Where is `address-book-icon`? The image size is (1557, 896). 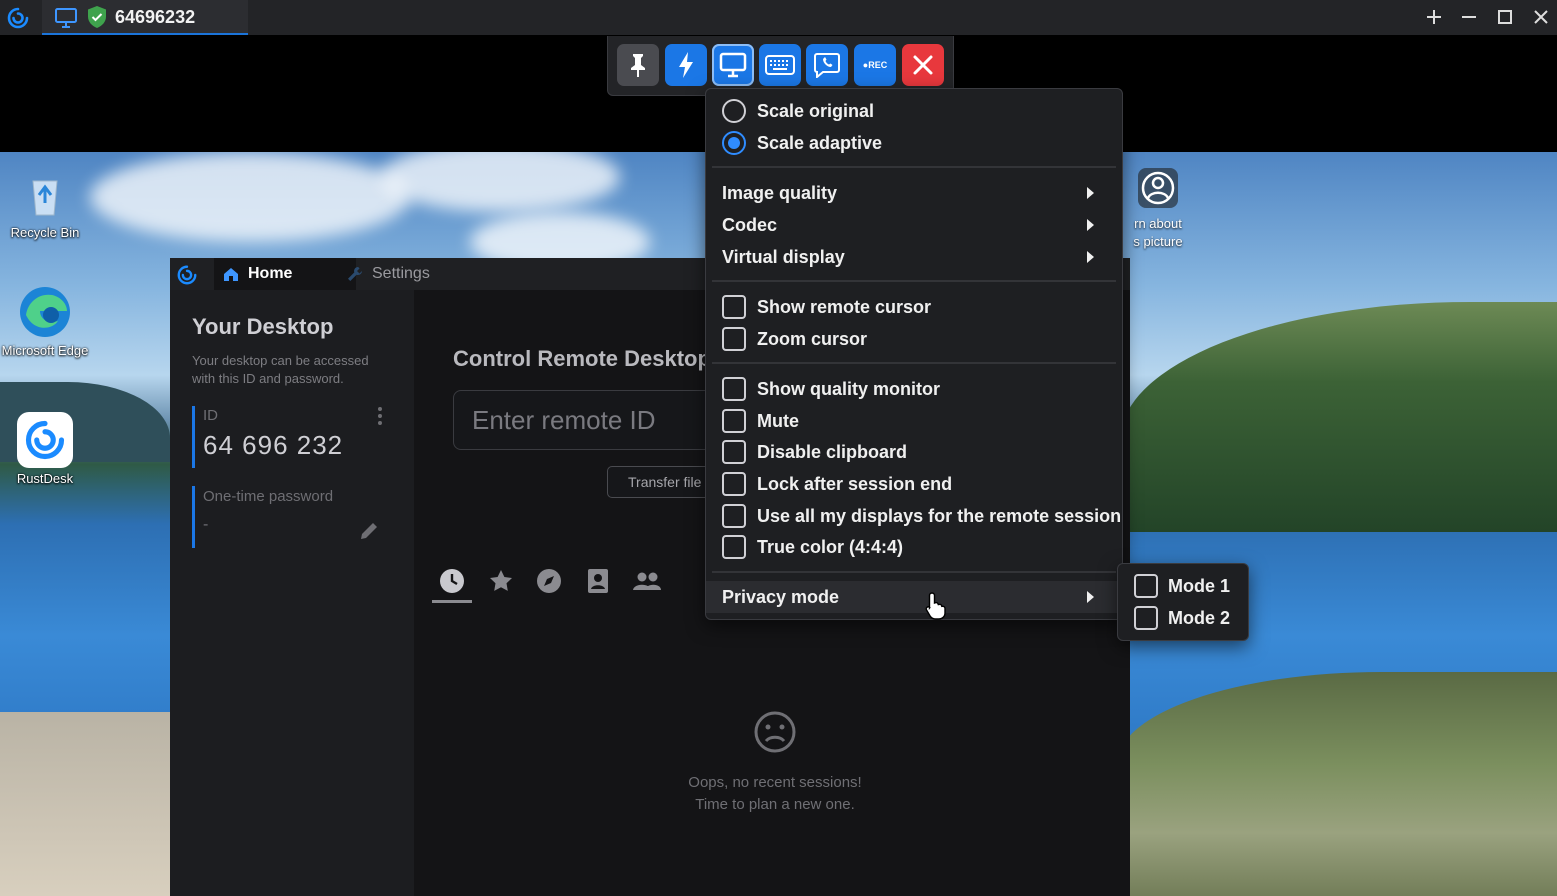
address-book-icon is located at coordinates (598, 581).